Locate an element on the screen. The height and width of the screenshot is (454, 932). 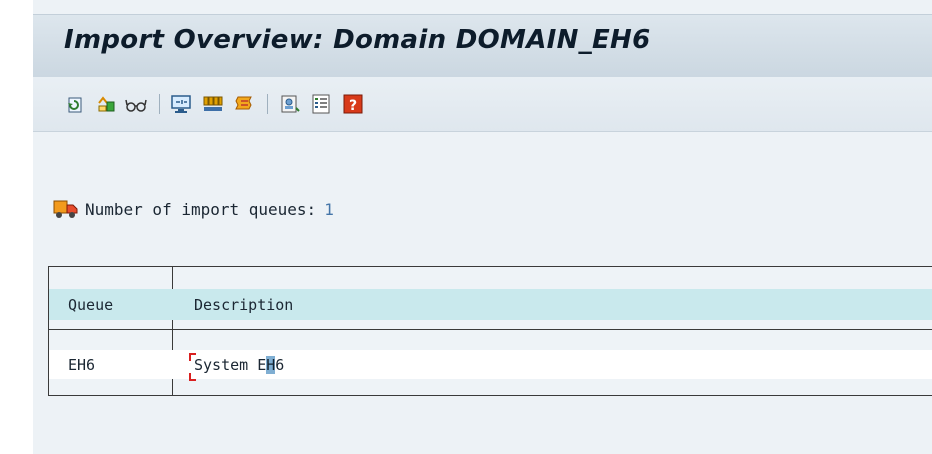
refresh-button is located at coordinates (74, 104).